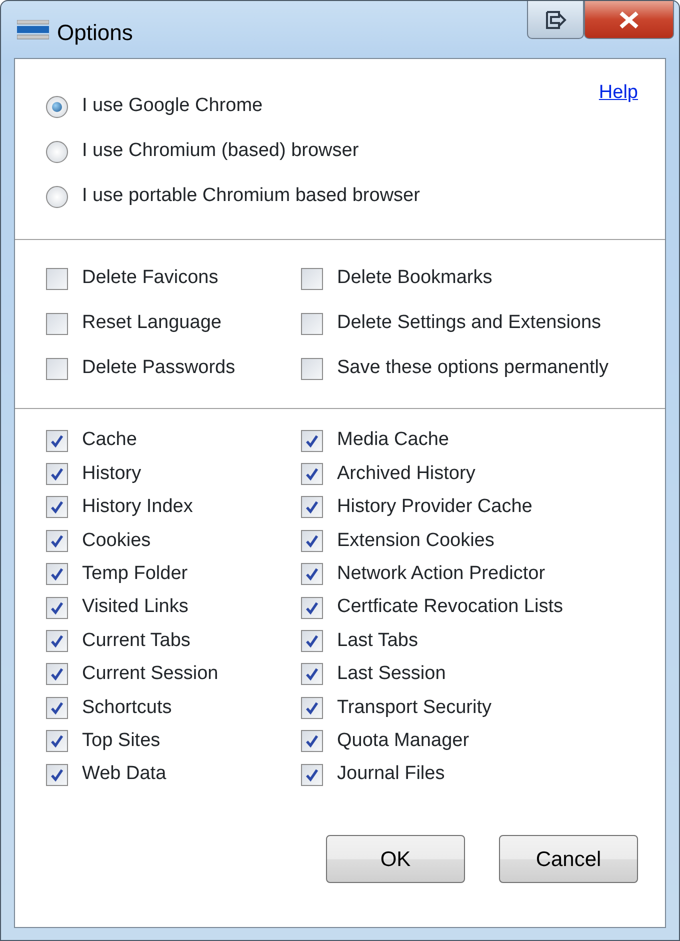  What do you see at coordinates (109, 440) in the screenshot?
I see `checkbox-label: Cache` at bounding box center [109, 440].